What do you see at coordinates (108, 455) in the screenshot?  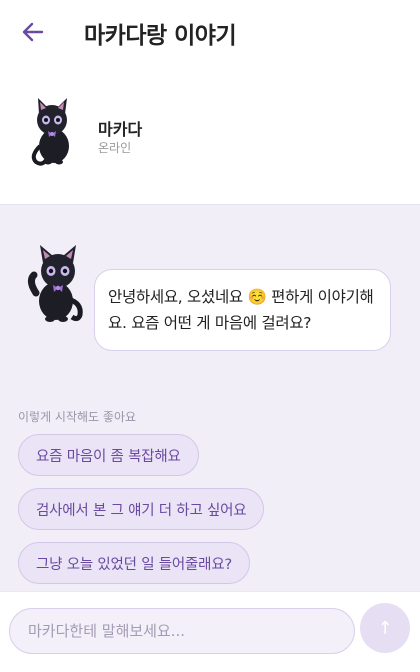 I see `suggestion-chip: 요즘 마음이 좀 복잡해요` at bounding box center [108, 455].